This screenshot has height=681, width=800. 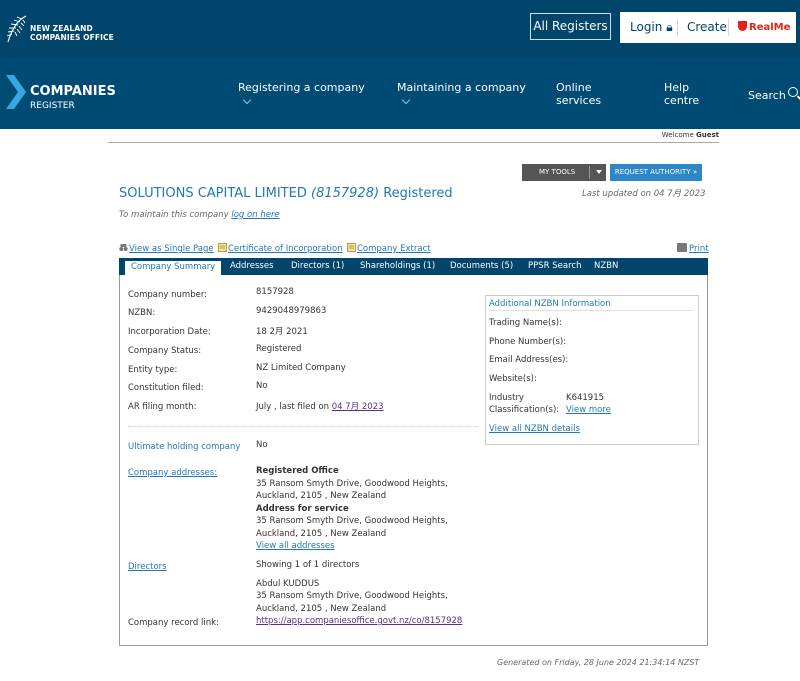 What do you see at coordinates (321, 534) in the screenshot?
I see `service-address-line2: Auckland, 2105 , New Zealand` at bounding box center [321, 534].